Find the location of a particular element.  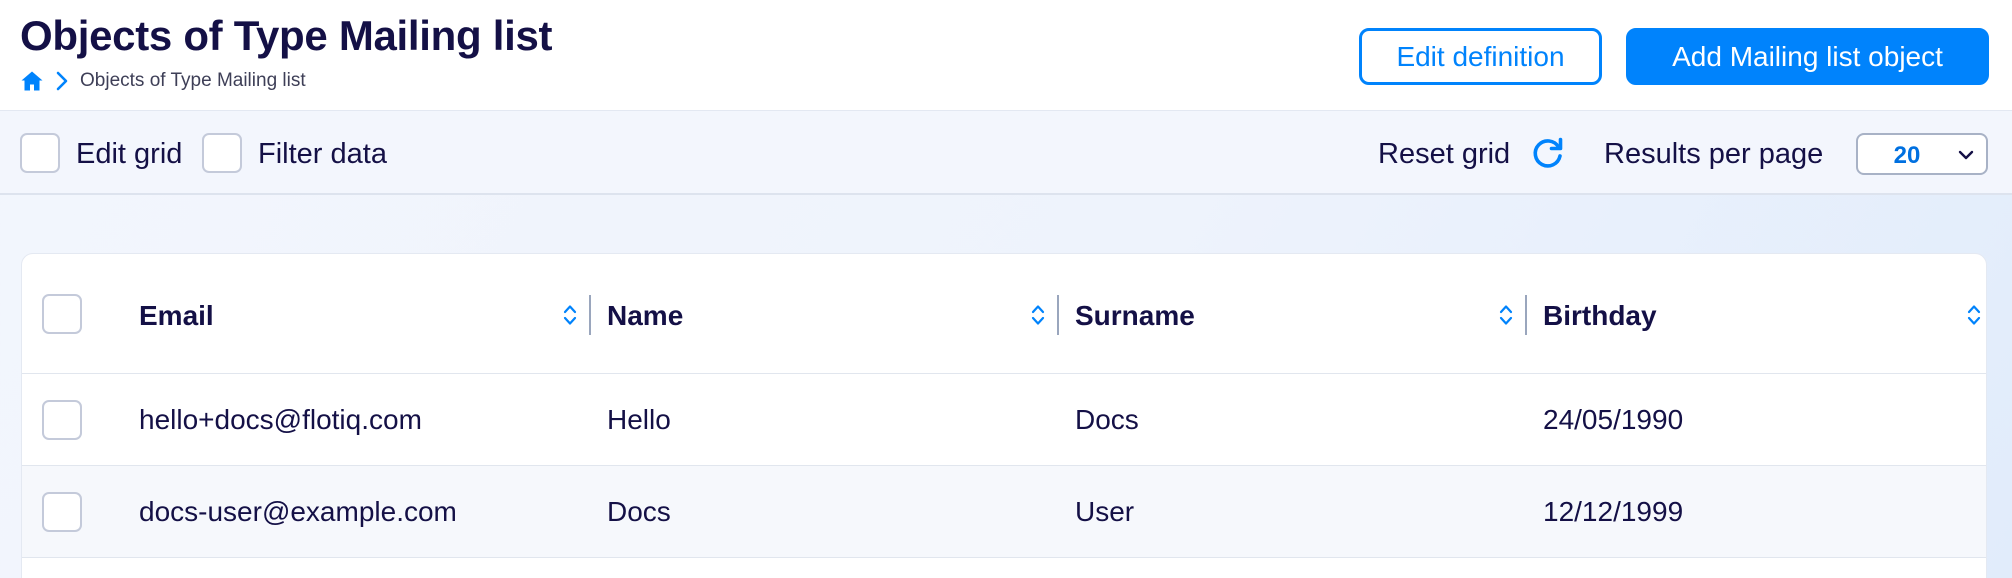

edit-definition-button: Edit definition is located at coordinates (1480, 56).